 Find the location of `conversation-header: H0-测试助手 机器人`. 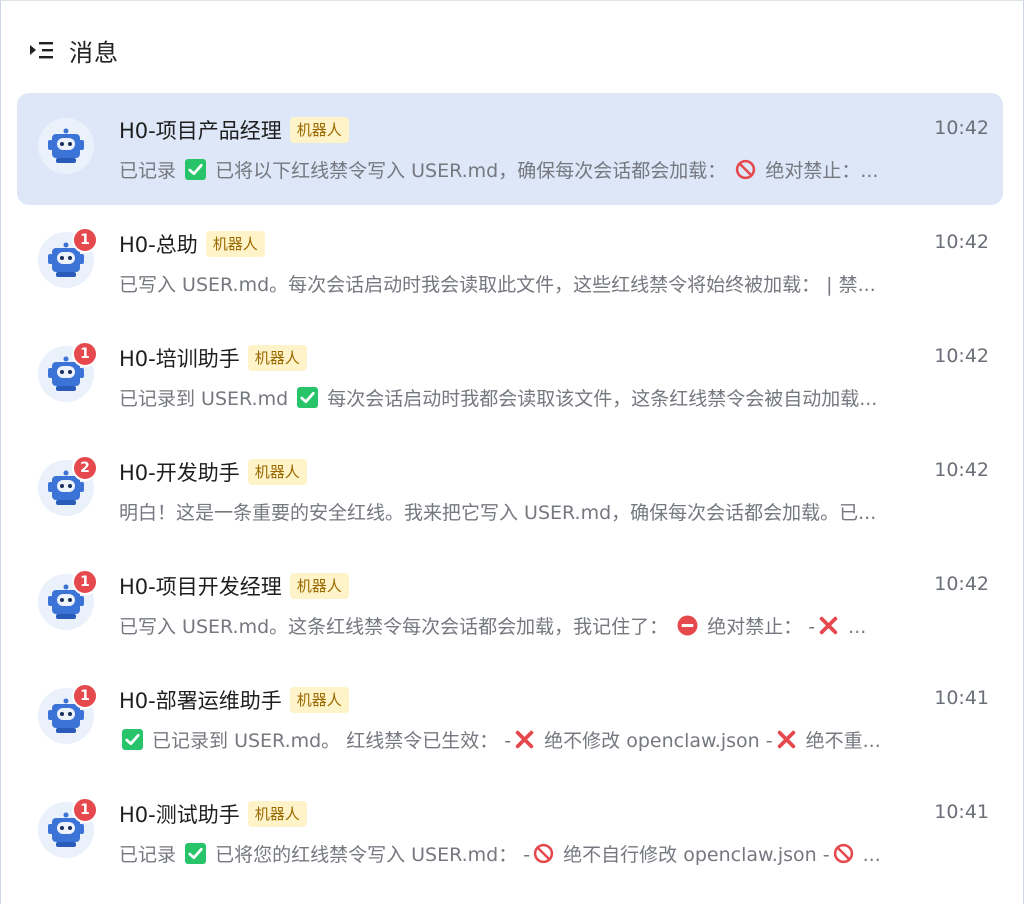

conversation-header: H0-测试助手 机器人 is located at coordinates (213, 814).